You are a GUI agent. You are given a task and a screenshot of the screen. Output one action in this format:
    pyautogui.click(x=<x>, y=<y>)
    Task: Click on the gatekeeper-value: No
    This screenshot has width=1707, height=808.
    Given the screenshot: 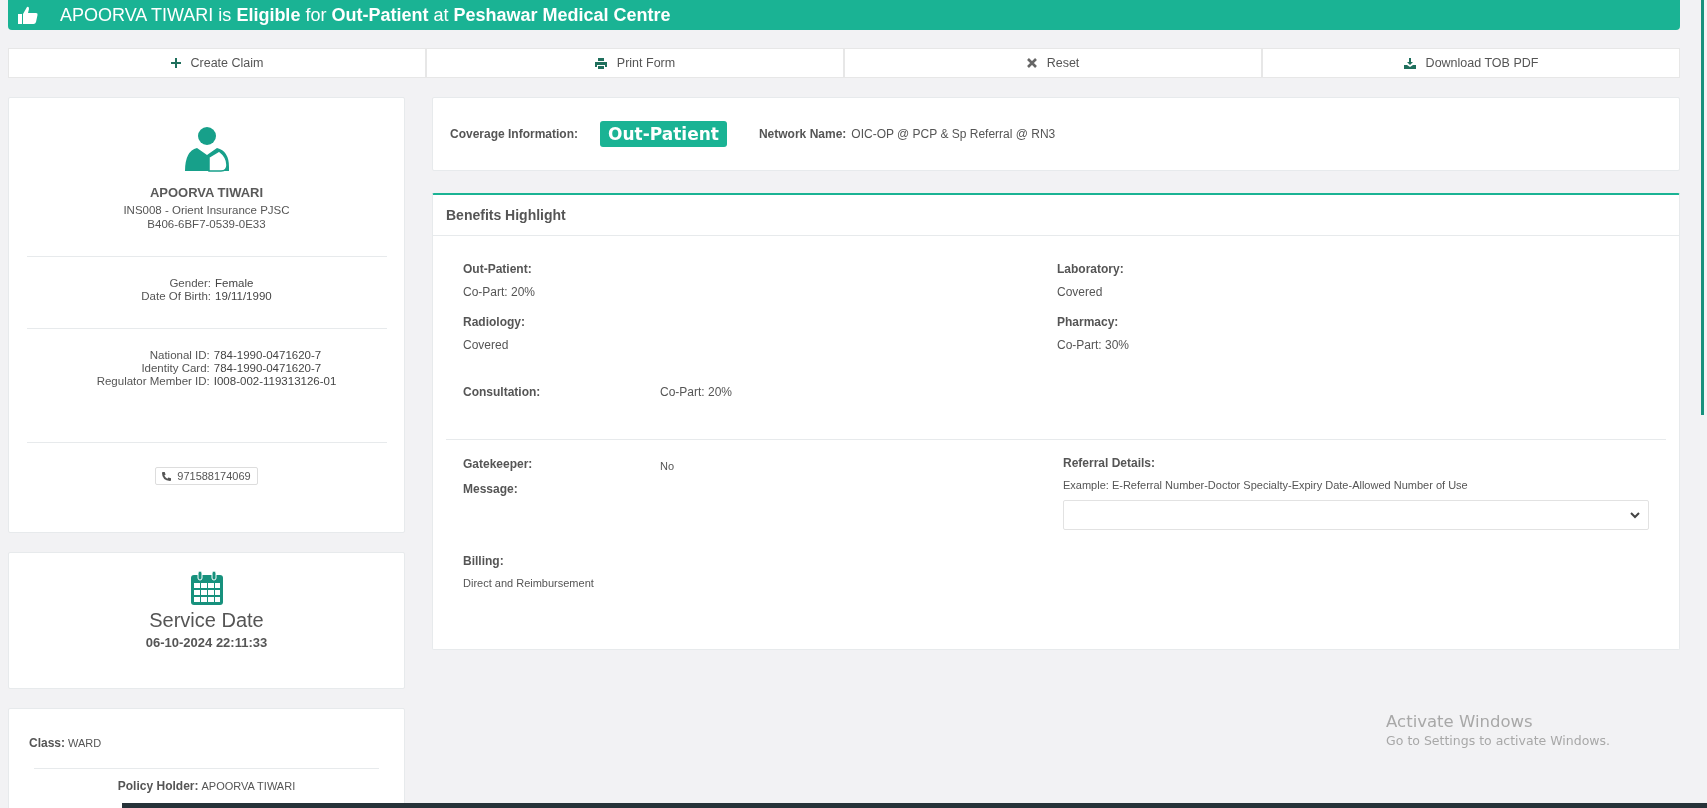 What is the action you would take?
    pyautogui.click(x=667, y=466)
    